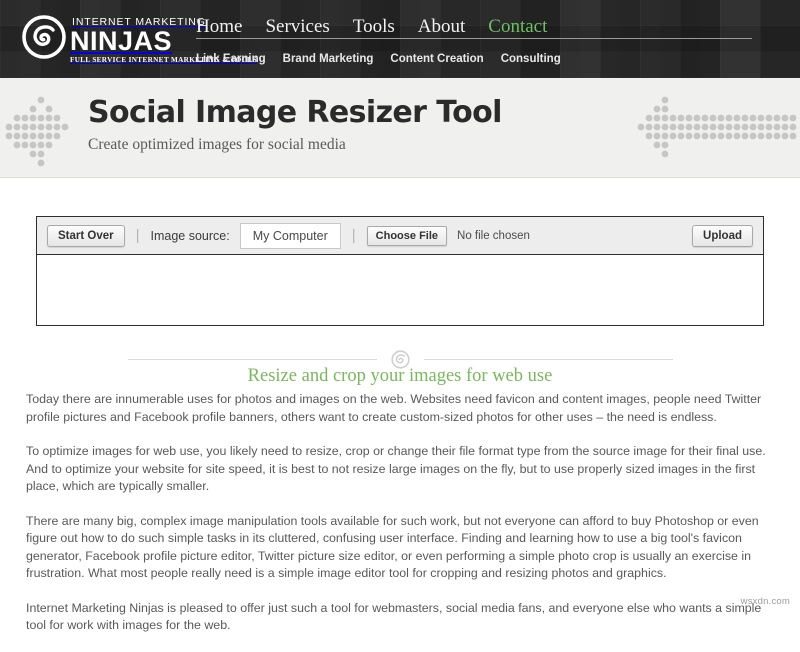  What do you see at coordinates (722, 235) in the screenshot?
I see `upload-button: Upload` at bounding box center [722, 235].